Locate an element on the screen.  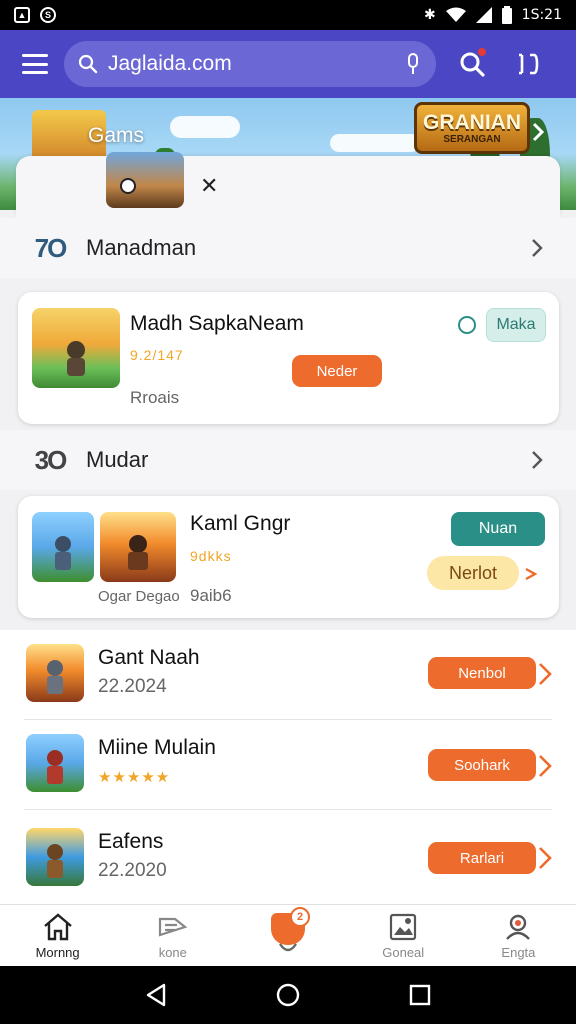
banner-title: Gams is located at coordinates (116, 135).